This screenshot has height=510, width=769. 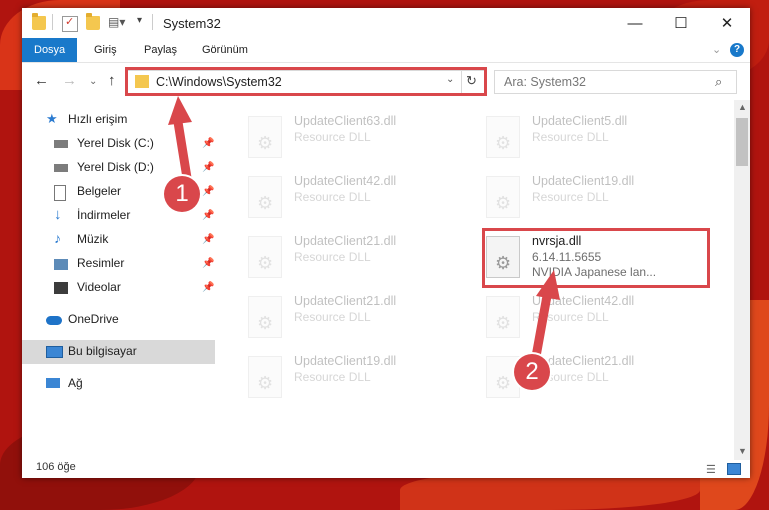 What do you see at coordinates (180, 110) in the screenshot?
I see `arrow-1-head` at bounding box center [180, 110].